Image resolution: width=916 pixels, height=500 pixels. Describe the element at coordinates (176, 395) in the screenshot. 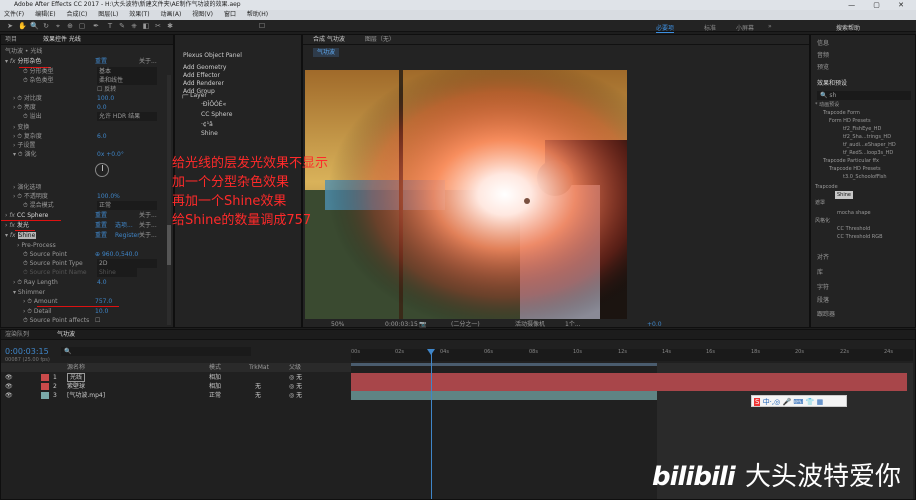

I see `table-row: 👁 3 [气功波.mp4] 正常 无 ◎ 无` at that location.